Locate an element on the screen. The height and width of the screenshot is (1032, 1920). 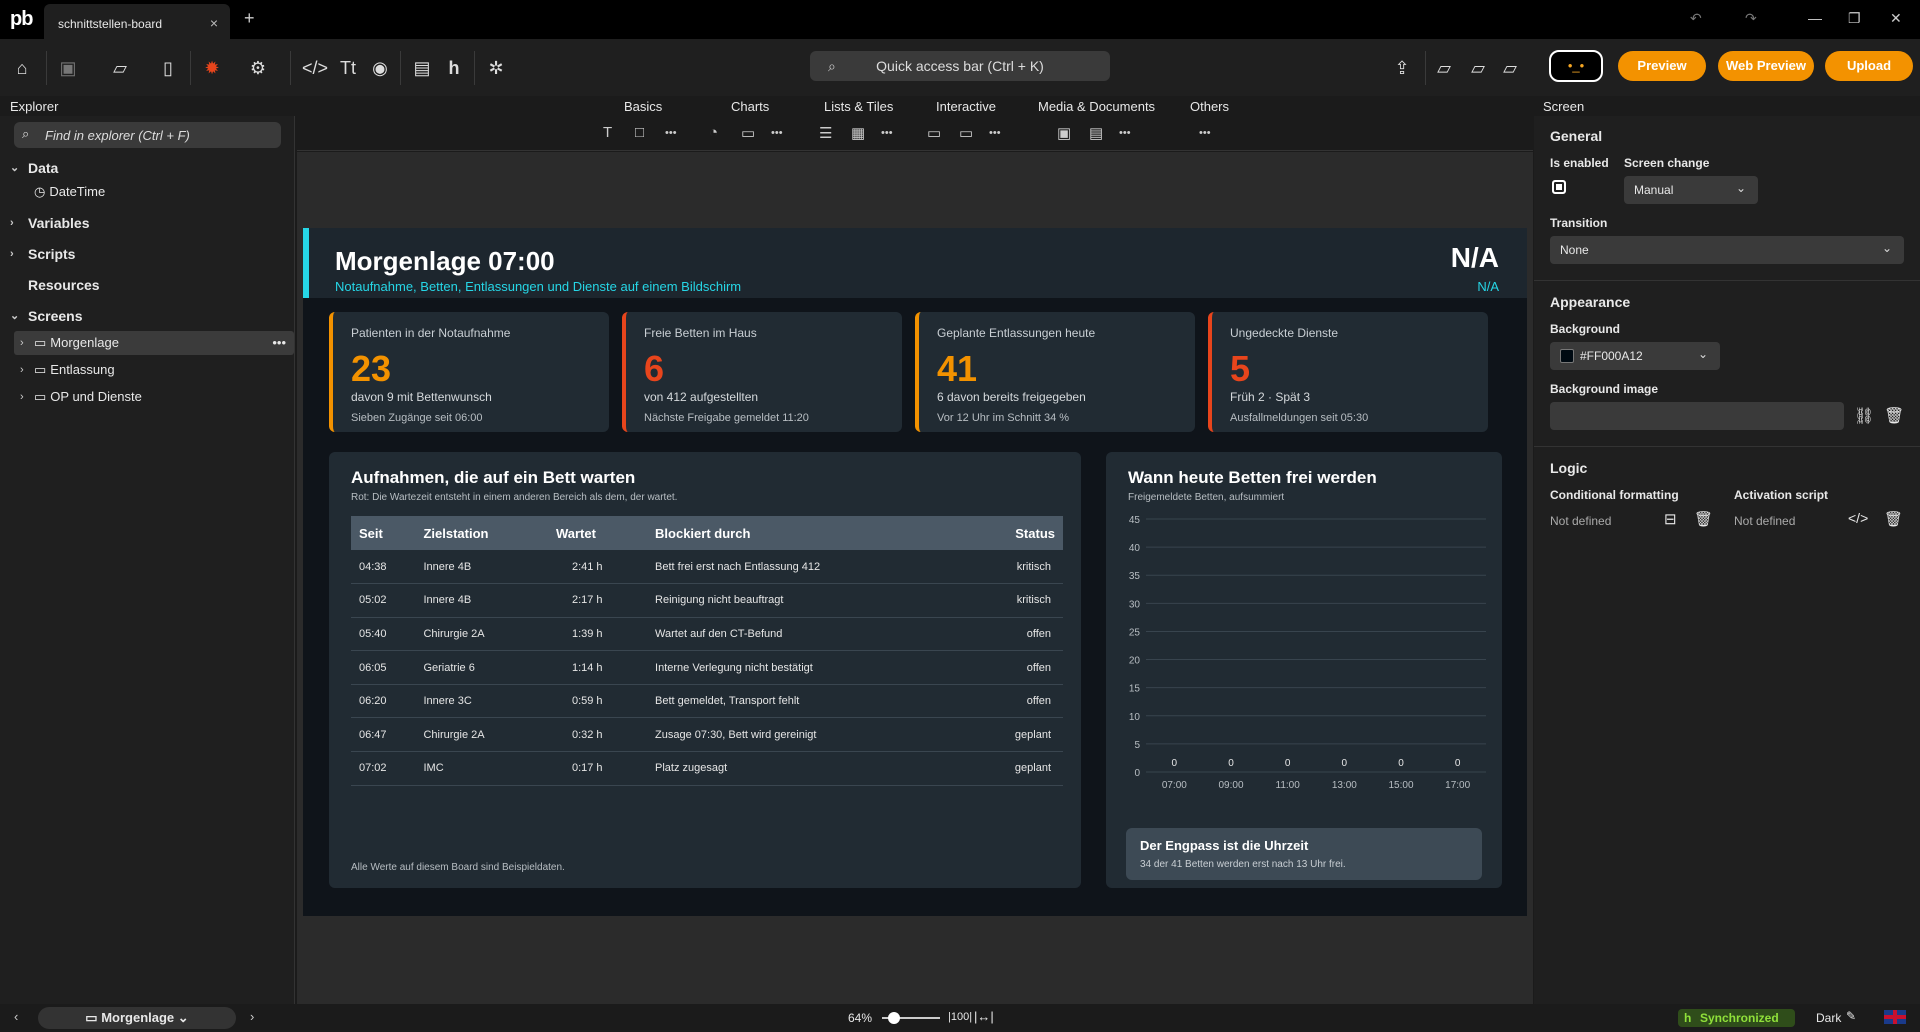
export-icon: ⇪ is located at coordinates (1402, 68).